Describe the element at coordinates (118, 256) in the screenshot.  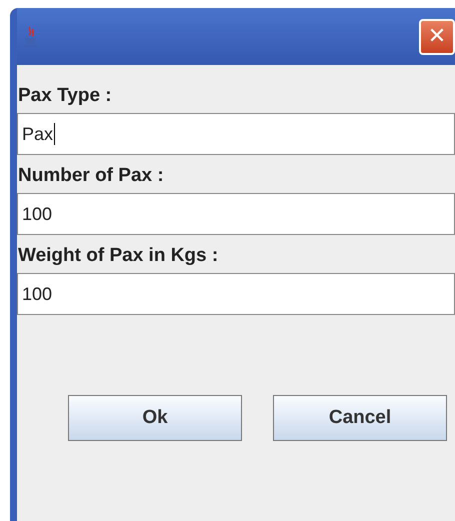
I see `field-label: Weight of Pax in Kgs :` at that location.